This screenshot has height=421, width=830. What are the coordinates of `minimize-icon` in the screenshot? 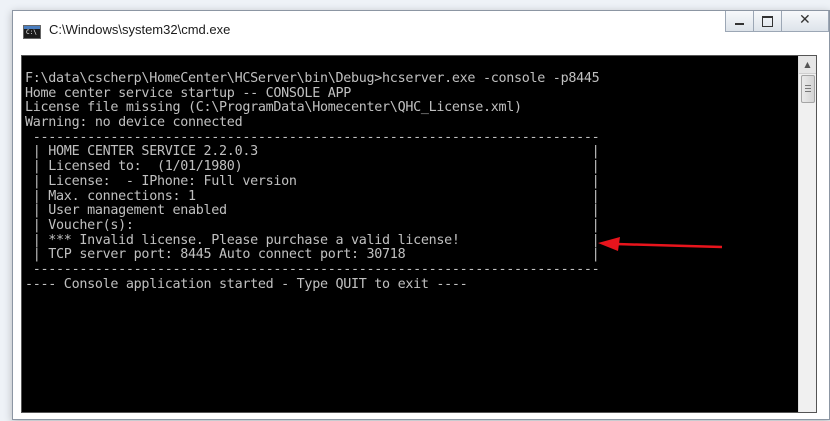 It's located at (739, 24).